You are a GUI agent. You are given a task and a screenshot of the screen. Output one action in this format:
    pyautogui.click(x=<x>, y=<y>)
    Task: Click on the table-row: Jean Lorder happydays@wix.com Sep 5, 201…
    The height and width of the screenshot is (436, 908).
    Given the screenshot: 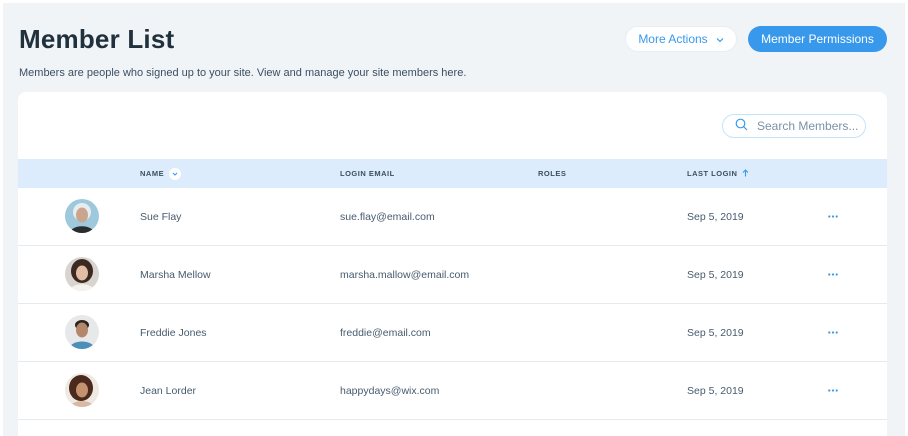 What is the action you would take?
    pyautogui.click(x=452, y=391)
    